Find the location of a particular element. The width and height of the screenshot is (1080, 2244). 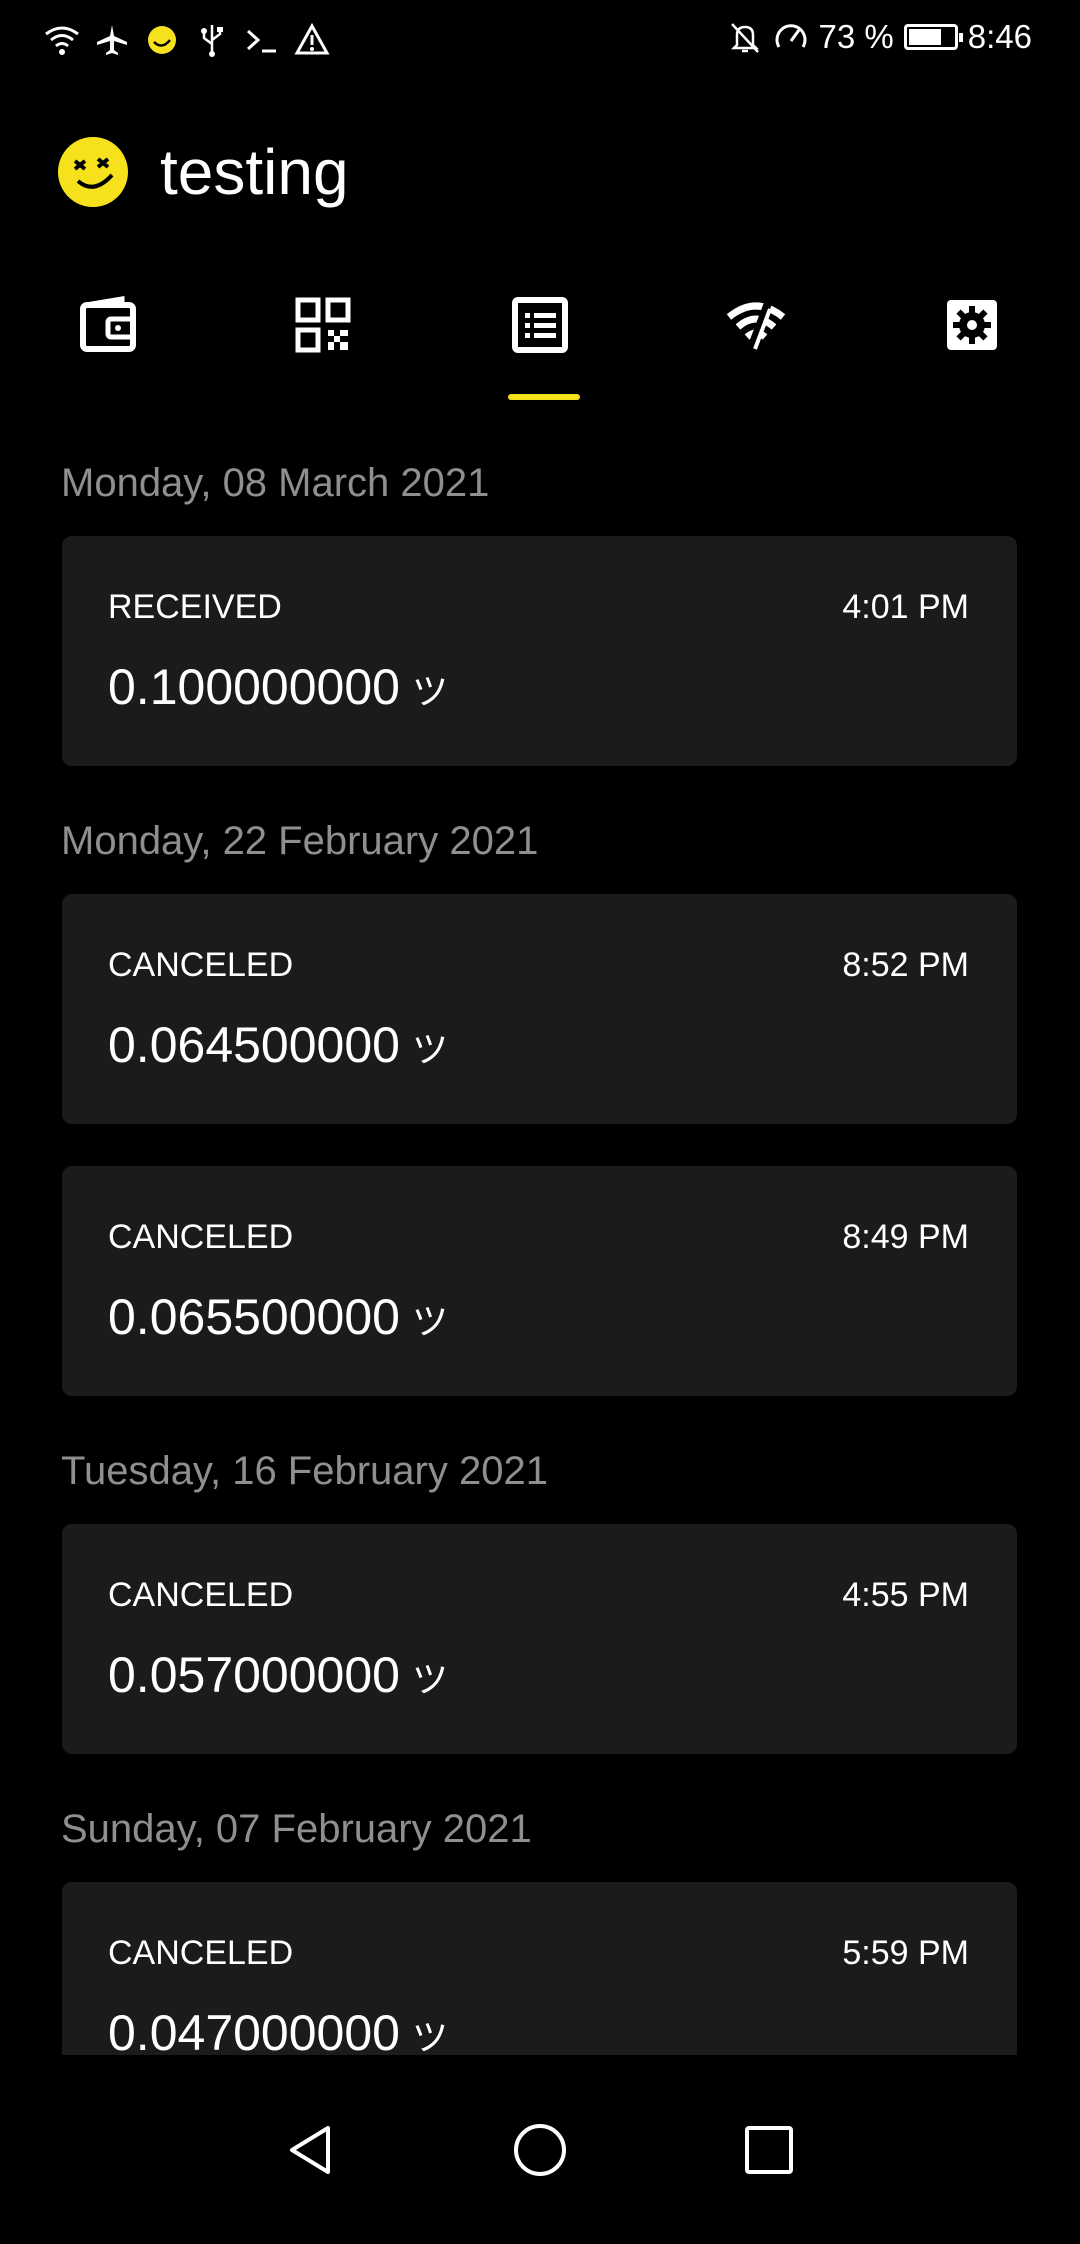

terminal-icon is located at coordinates (261, 41).